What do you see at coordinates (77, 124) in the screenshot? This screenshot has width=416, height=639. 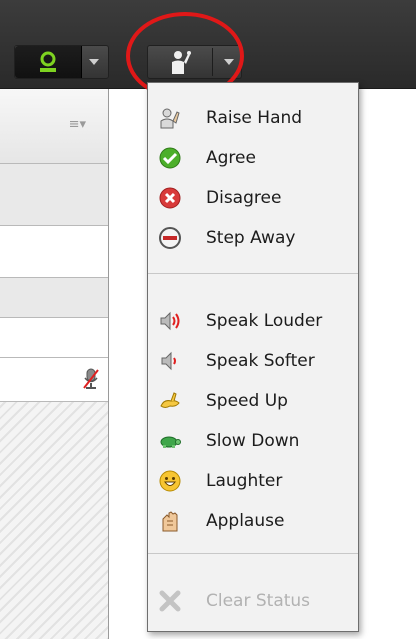 I see `menu-lines-icon: ≡▾` at bounding box center [77, 124].